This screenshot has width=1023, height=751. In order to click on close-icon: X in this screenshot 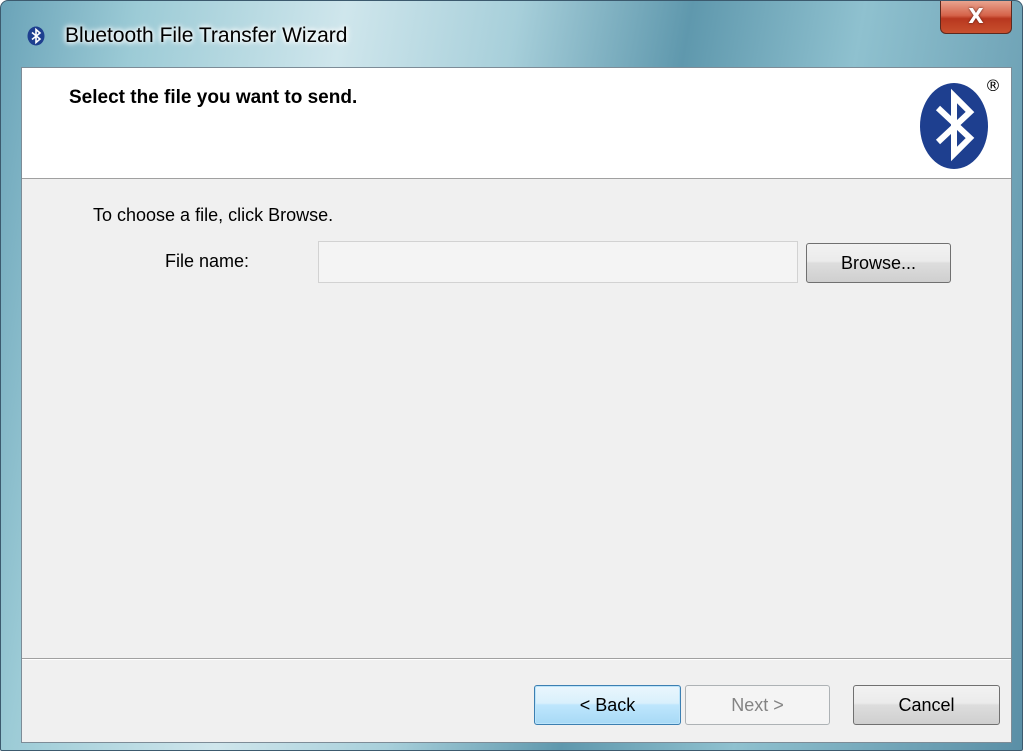, I will do `click(976, 16)`.